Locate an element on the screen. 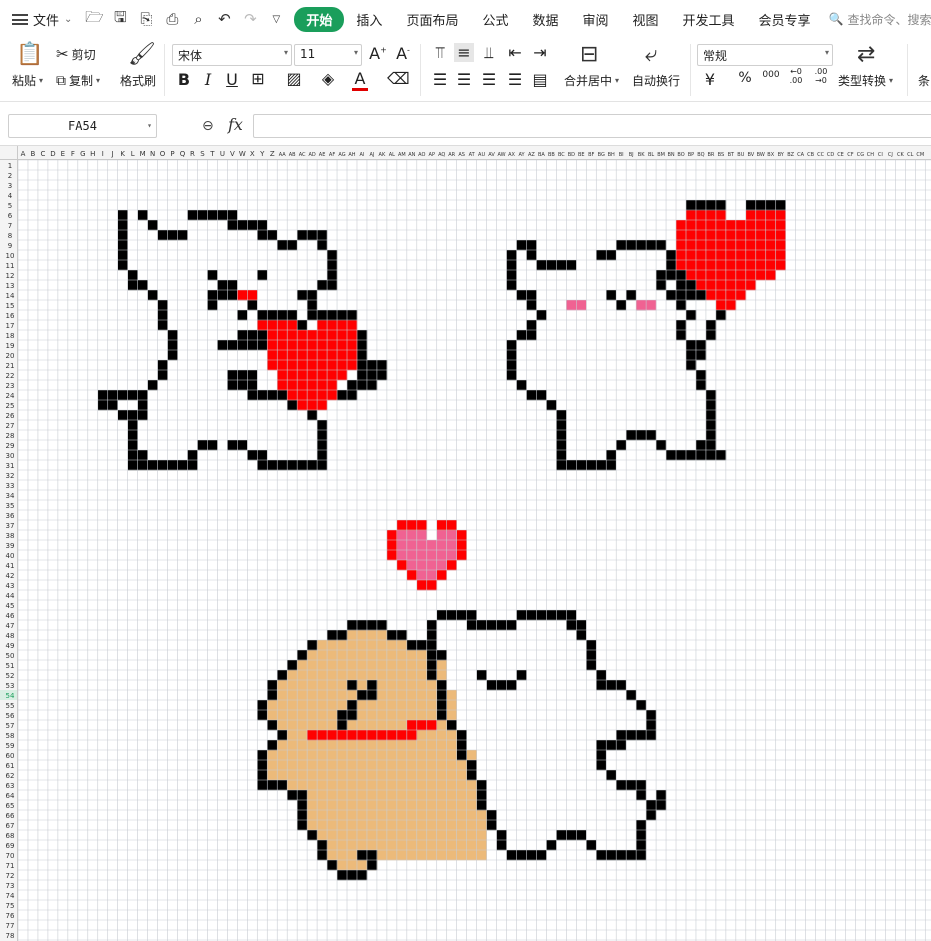 The image size is (931, 941). row-label: 4 is located at coordinates (10, 196).